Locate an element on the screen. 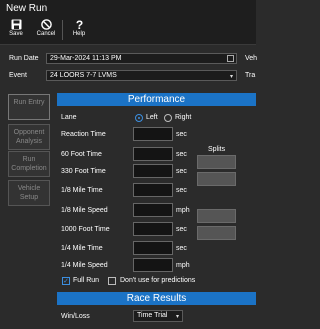 The height and width of the screenshot is (329, 320). reaction-time-unit: sec is located at coordinates (181, 134).